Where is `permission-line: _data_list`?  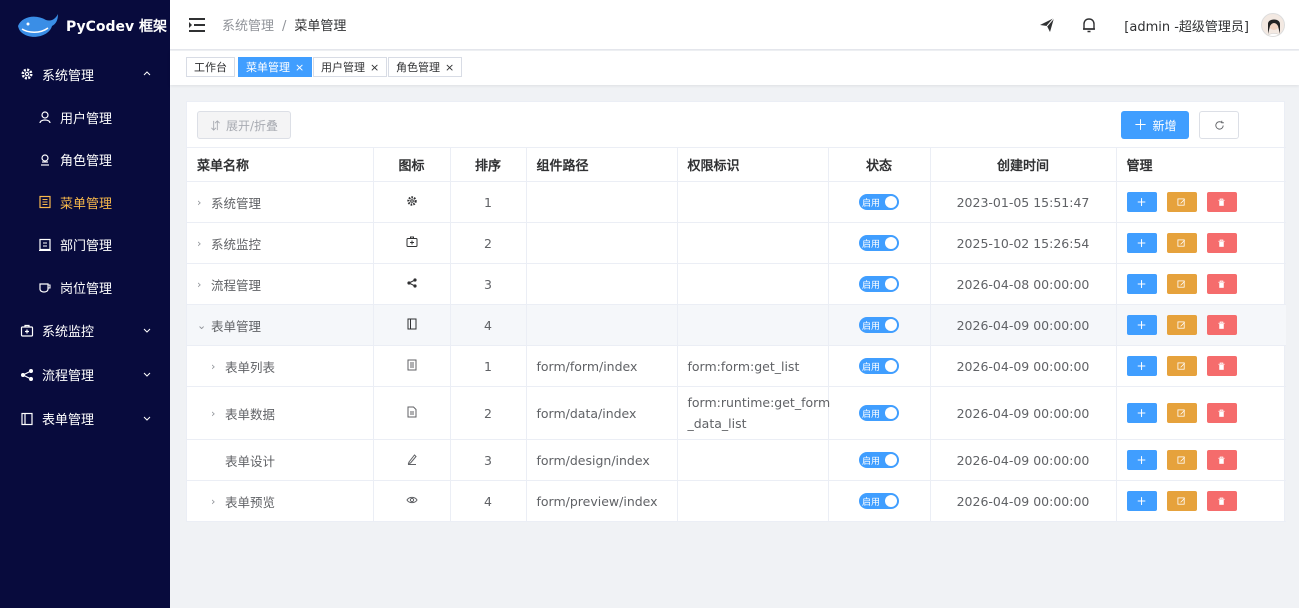 permission-line: _data_list is located at coordinates (717, 423).